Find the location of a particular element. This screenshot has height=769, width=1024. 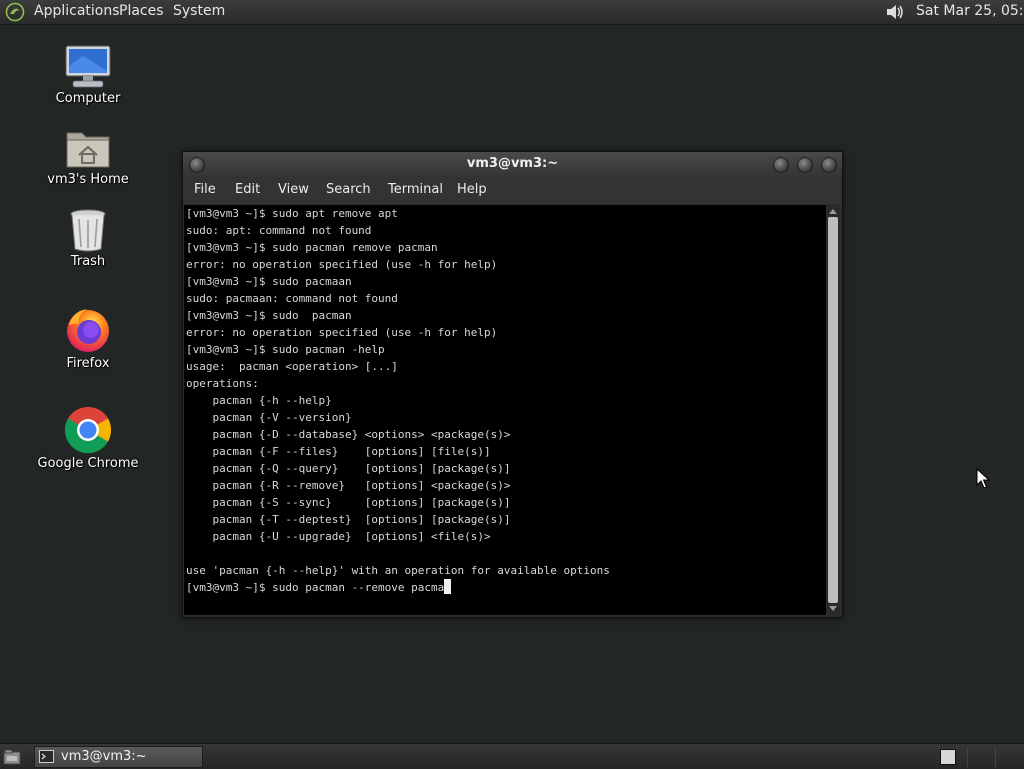

scroll-down-arrow-icon is located at coordinates (833, 608).